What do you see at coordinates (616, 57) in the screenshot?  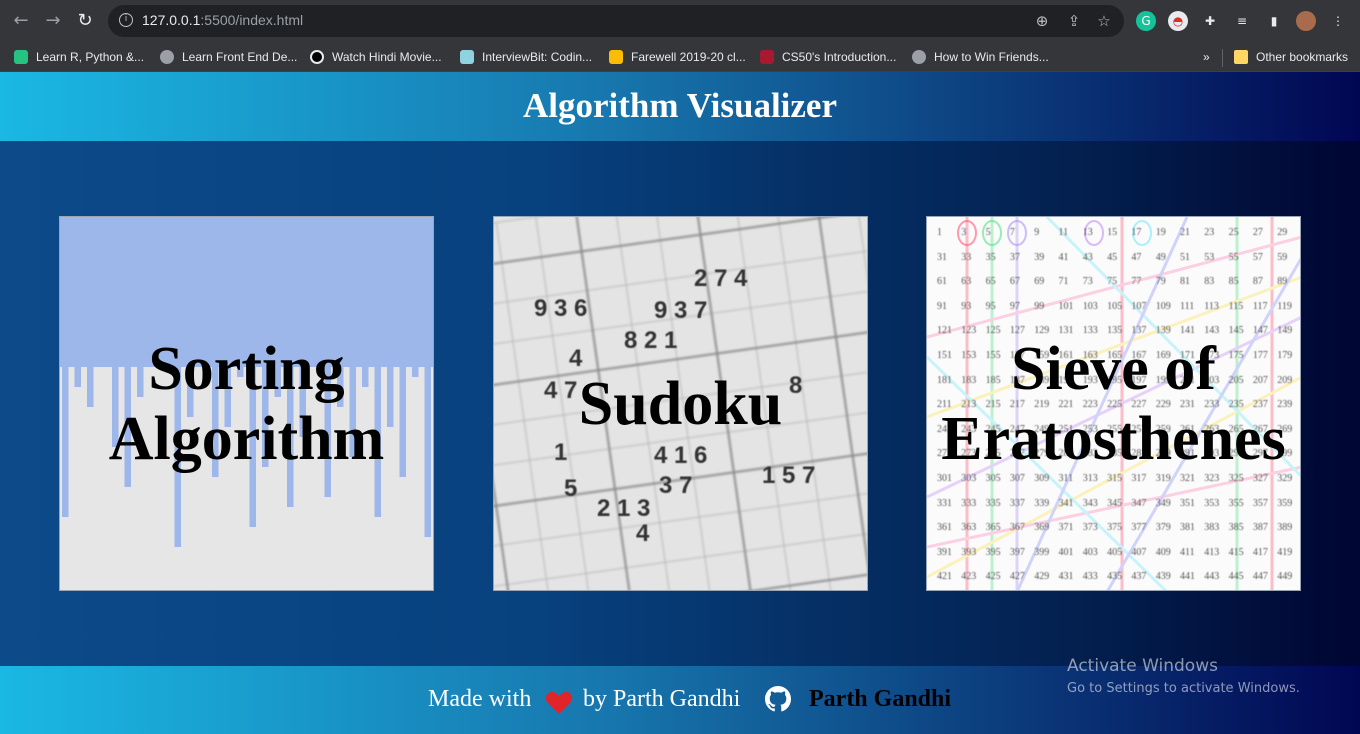 I see `photos-icon` at bounding box center [616, 57].